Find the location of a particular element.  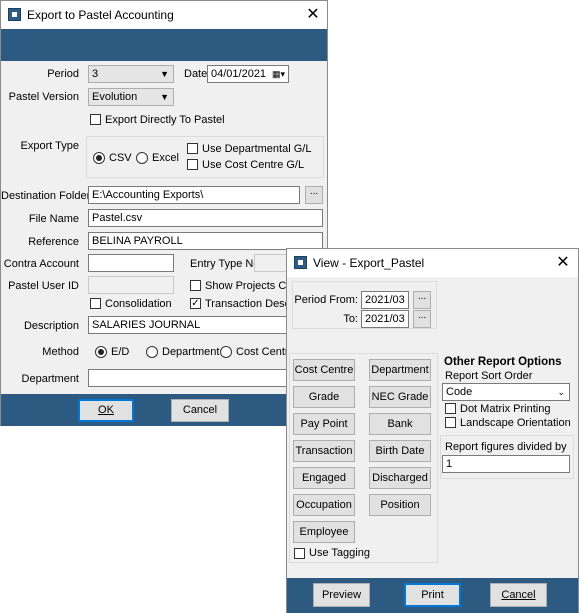

contra-account-input is located at coordinates (131, 263).